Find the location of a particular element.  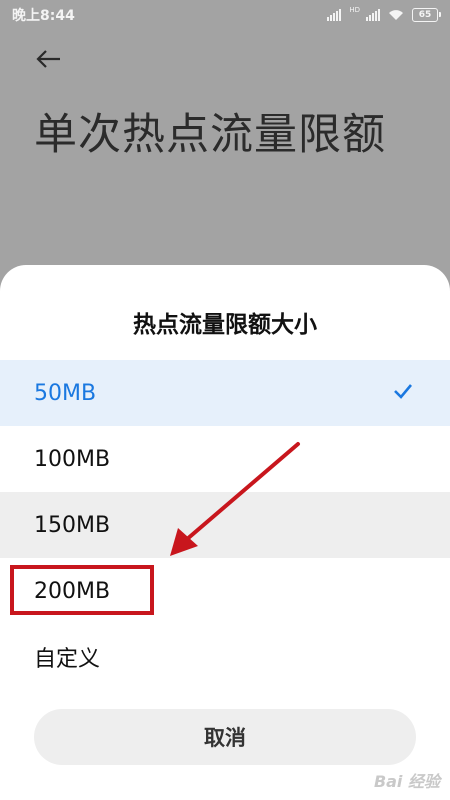

check-icon is located at coordinates (403, 391).